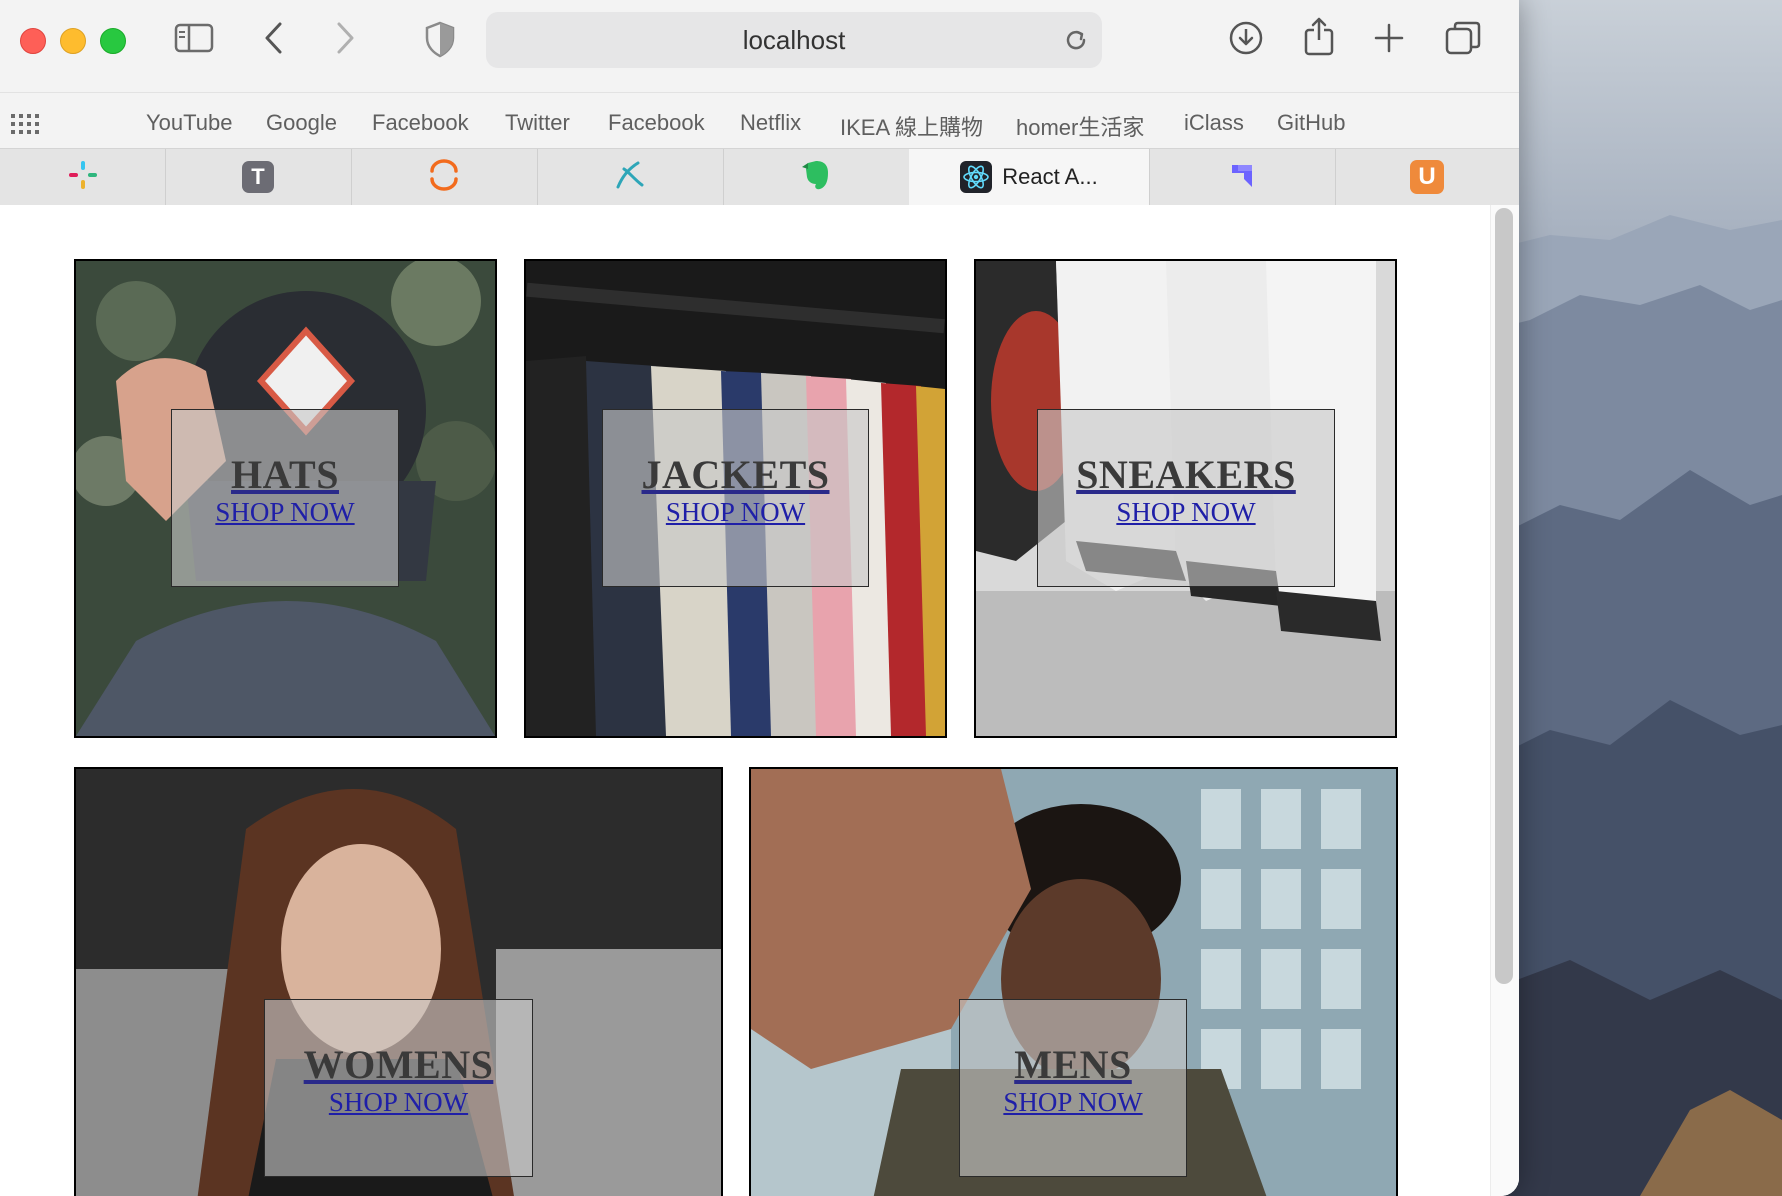 This screenshot has height=1196, width=1782. What do you see at coordinates (770, 123) in the screenshot?
I see `favorite-netflix: Netflix` at bounding box center [770, 123].